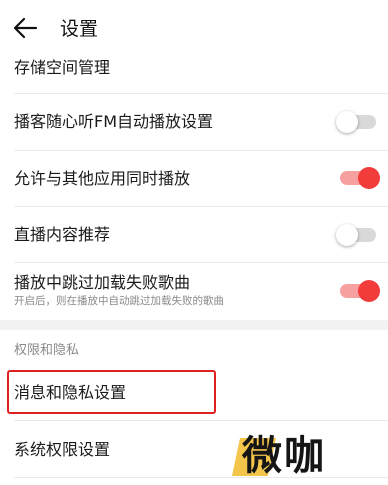 The width and height of the screenshot is (388, 485). Describe the element at coordinates (119, 301) in the screenshot. I see `skip-failed-sublabel: 开启后，则在播放中自动跳过加载失败的歌曲` at that location.